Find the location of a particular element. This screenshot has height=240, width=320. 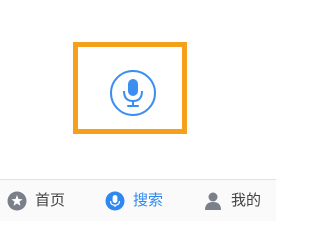

tab-label: 首页 is located at coordinates (50, 200).